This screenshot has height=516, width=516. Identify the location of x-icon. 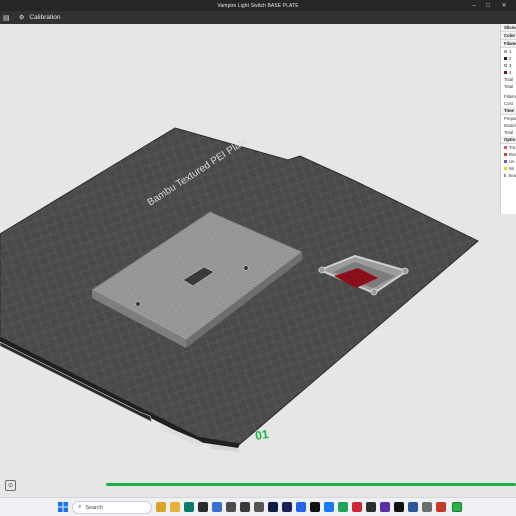
(315, 507).